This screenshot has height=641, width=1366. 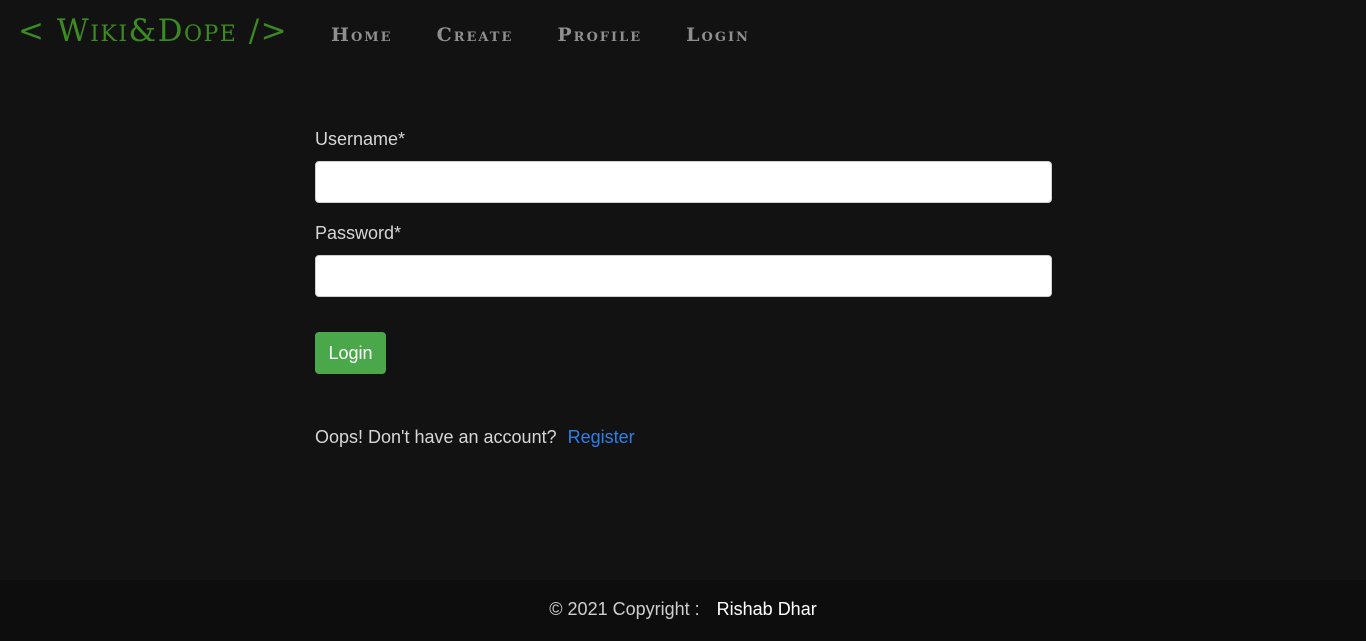 I want to click on register-prompt: Oops! Don't have an account? Register, so click(x=475, y=437).